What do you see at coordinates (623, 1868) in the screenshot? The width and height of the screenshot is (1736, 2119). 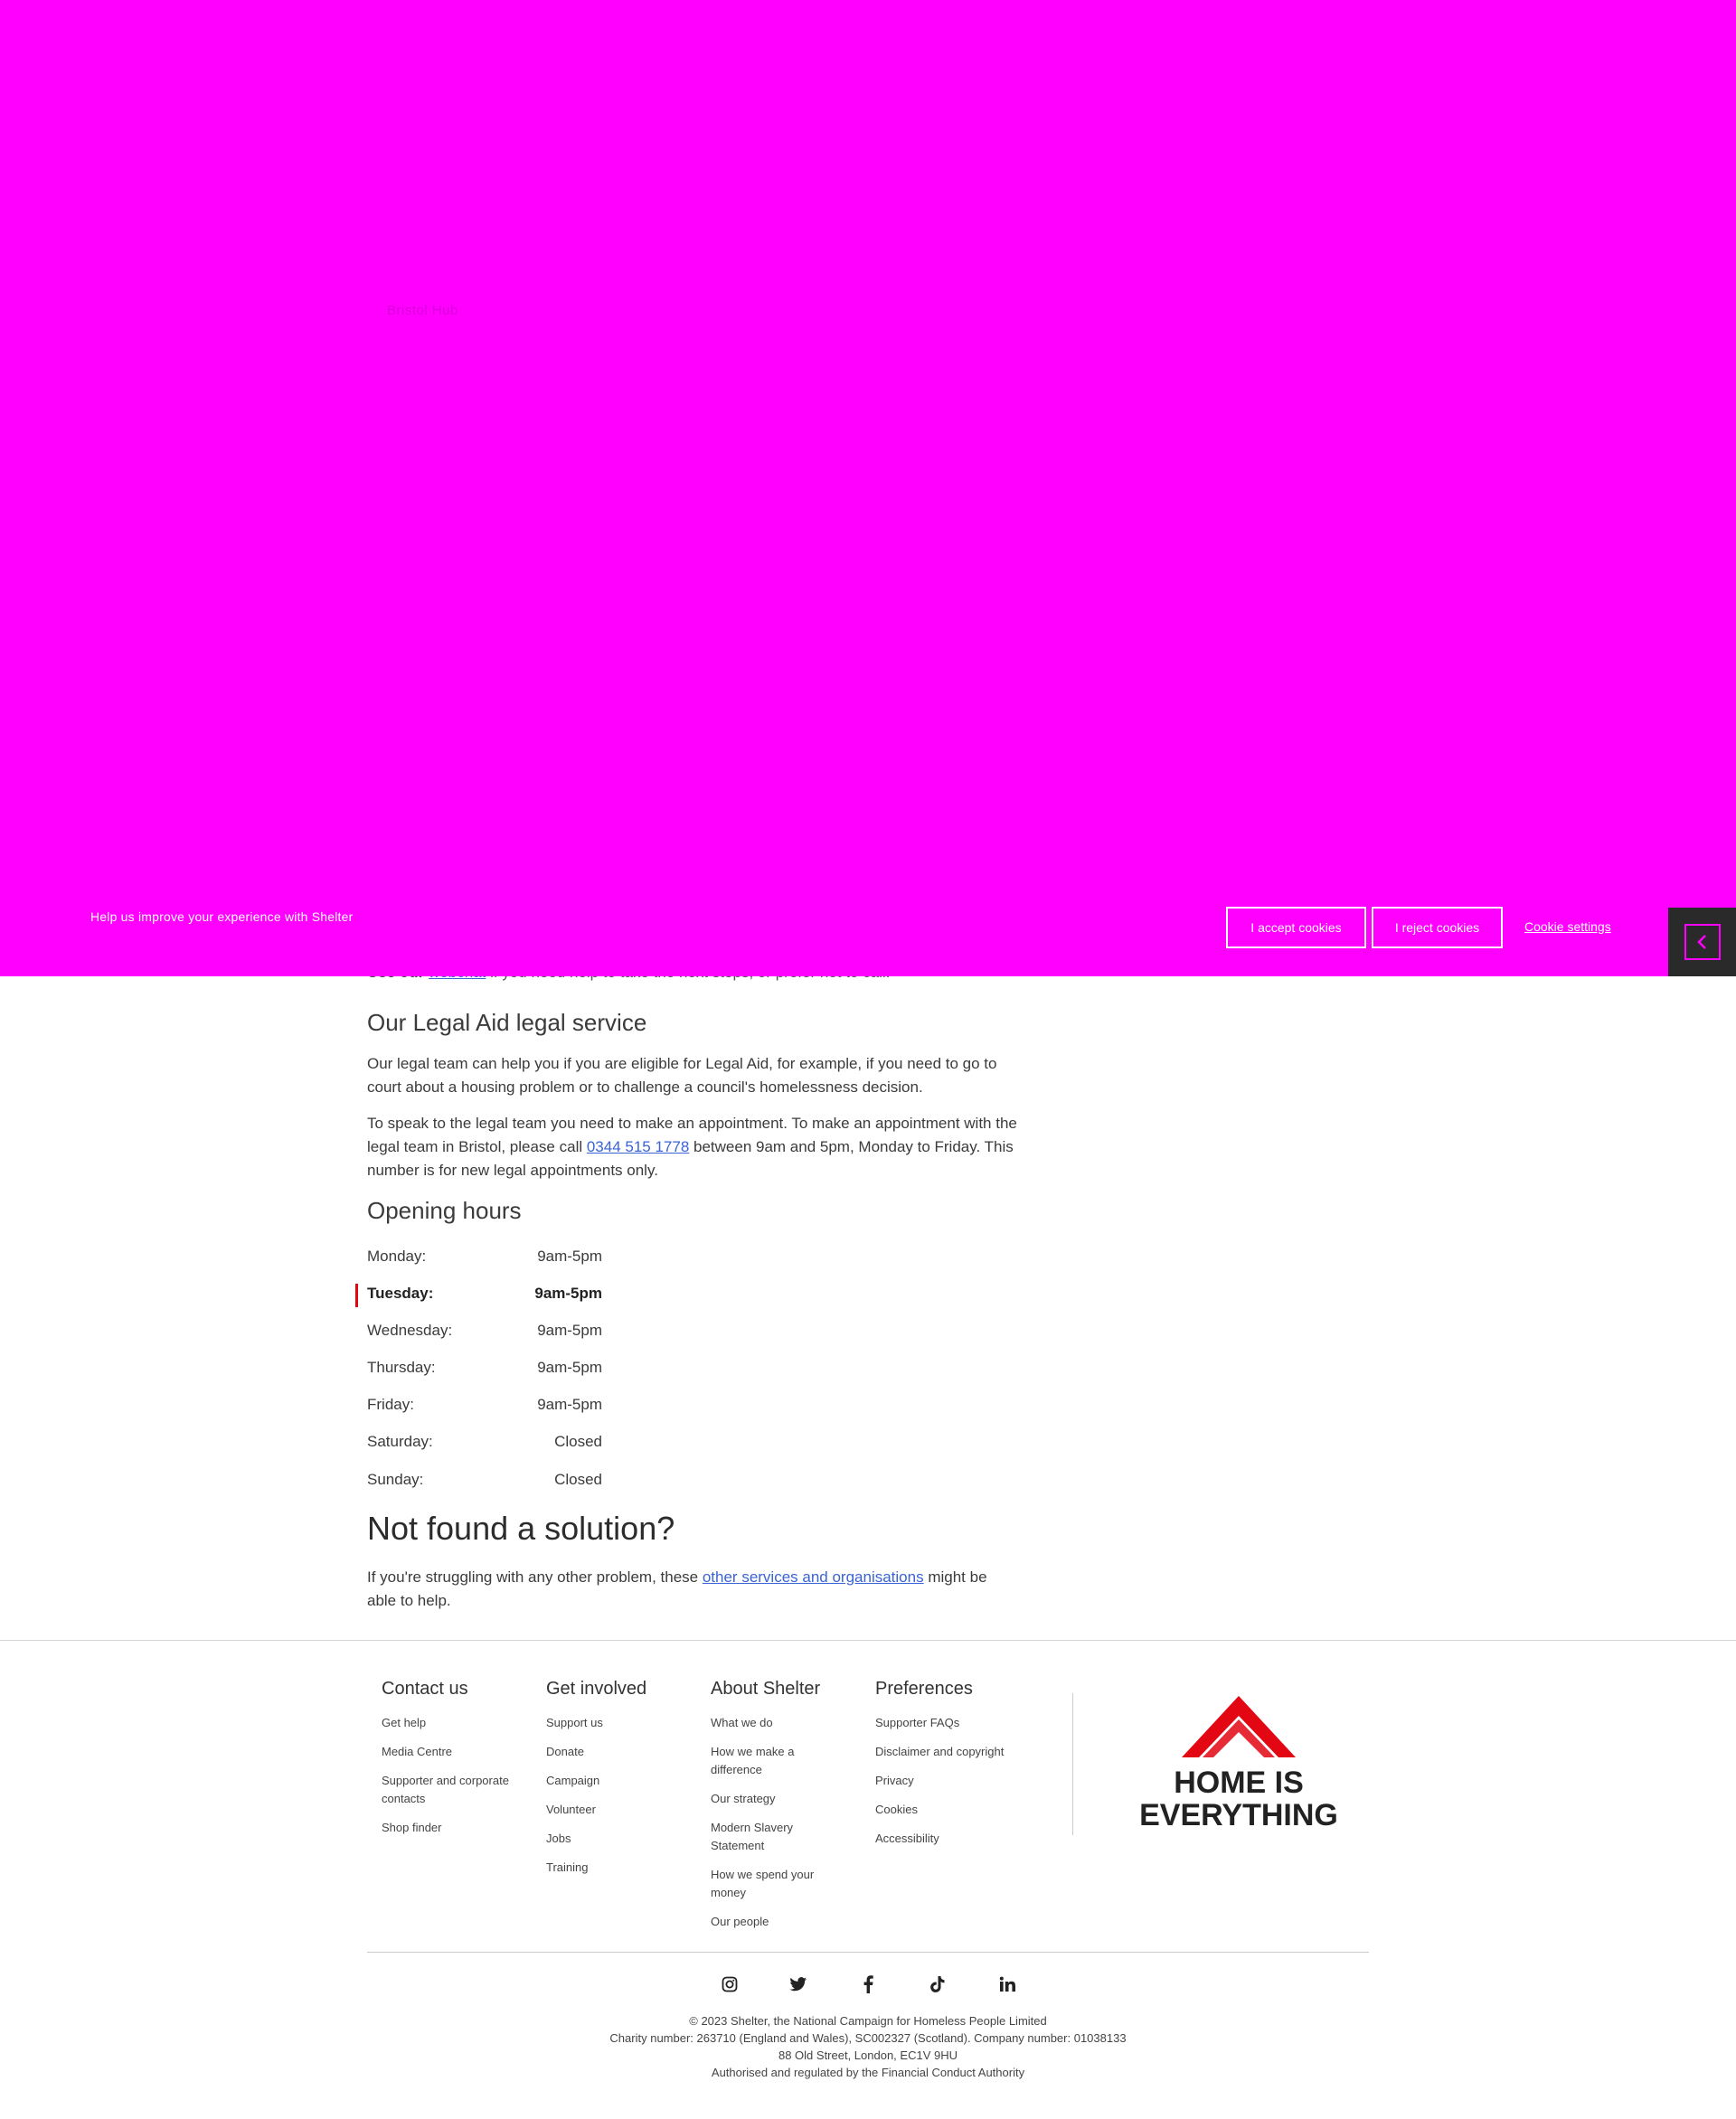 I see `footer-link: Training` at bounding box center [623, 1868].